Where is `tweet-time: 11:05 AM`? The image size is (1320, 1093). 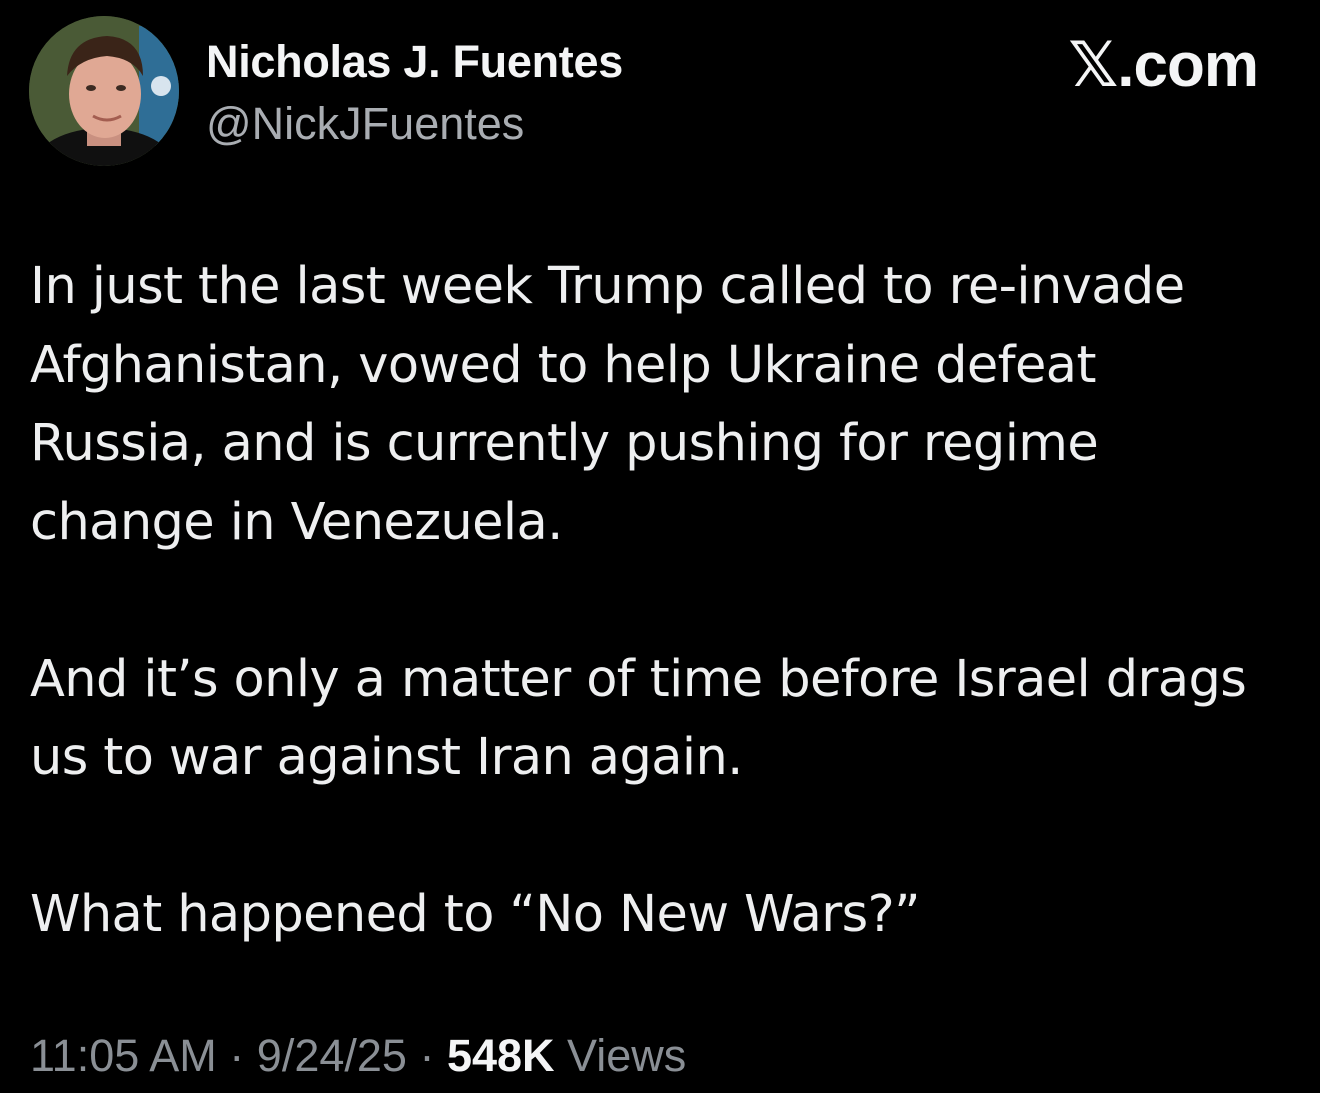
tweet-time: 11:05 AM is located at coordinates (123, 1055).